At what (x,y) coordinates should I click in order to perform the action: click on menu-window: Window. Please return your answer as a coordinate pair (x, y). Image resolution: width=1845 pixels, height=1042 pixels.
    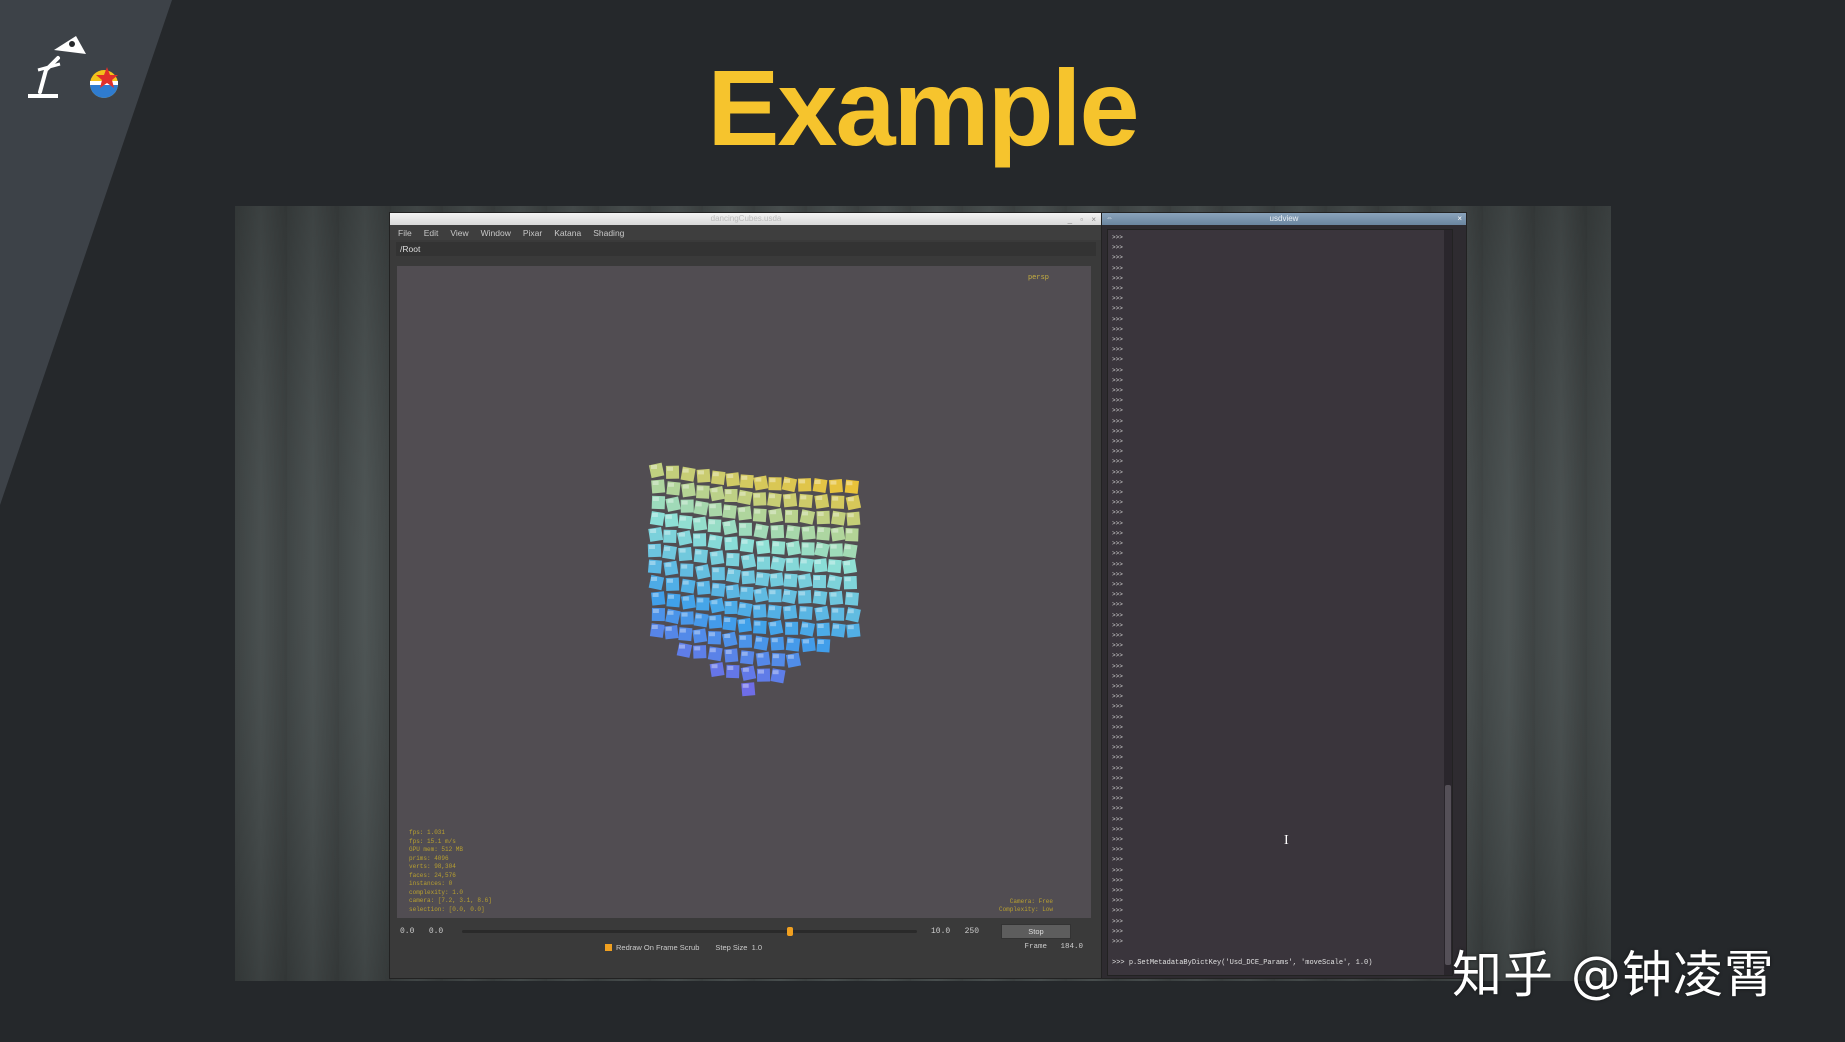
    Looking at the image, I should click on (496, 233).